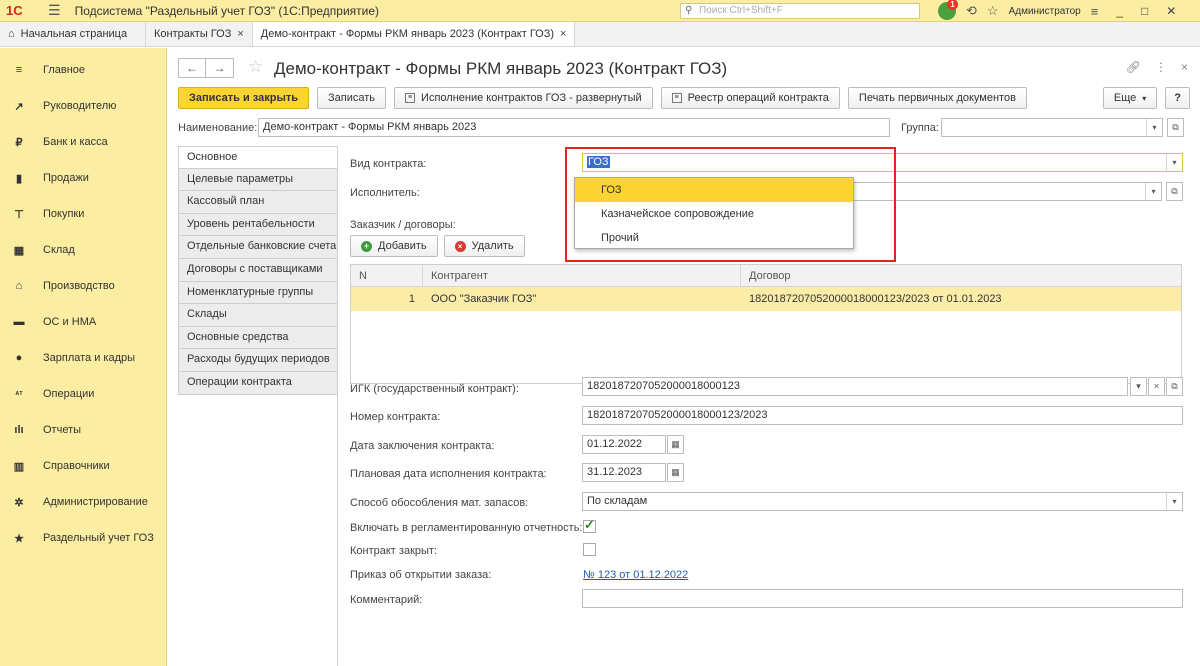  What do you see at coordinates (69, 394) in the screenshot?
I see `sidebar-item-label: Операции` at bounding box center [69, 394].